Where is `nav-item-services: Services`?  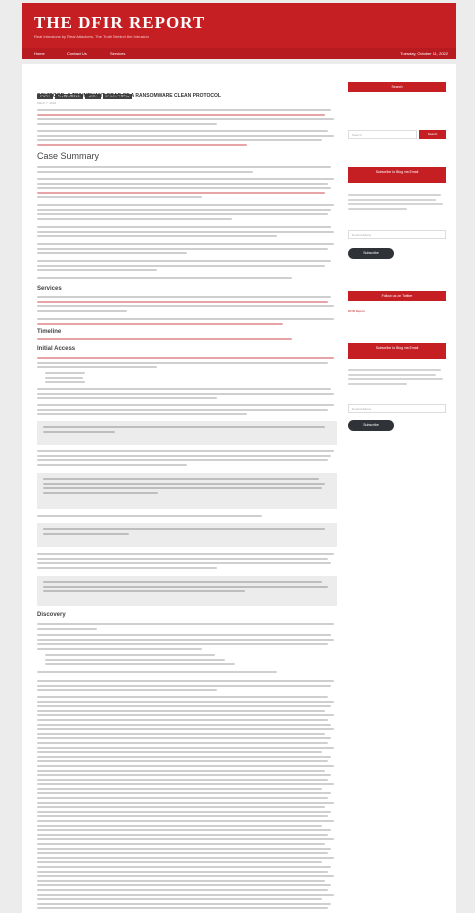 nav-item-services: Services is located at coordinates (117, 53).